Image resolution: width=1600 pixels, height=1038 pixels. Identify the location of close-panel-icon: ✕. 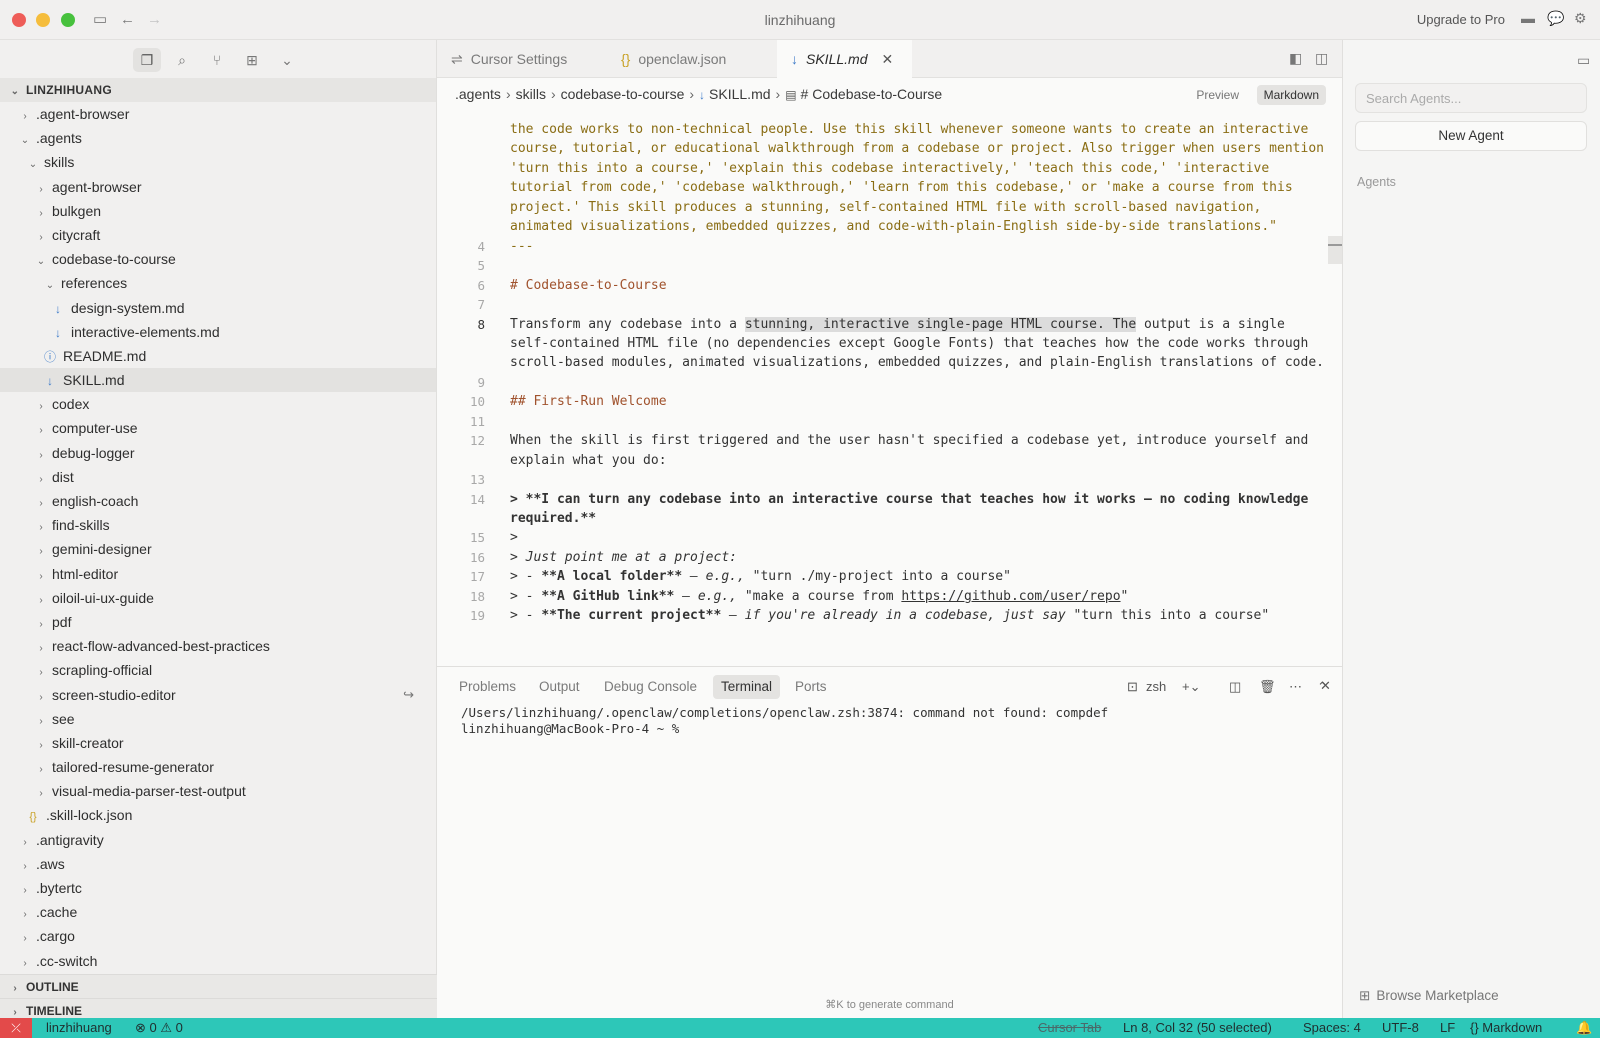
(1325, 686).